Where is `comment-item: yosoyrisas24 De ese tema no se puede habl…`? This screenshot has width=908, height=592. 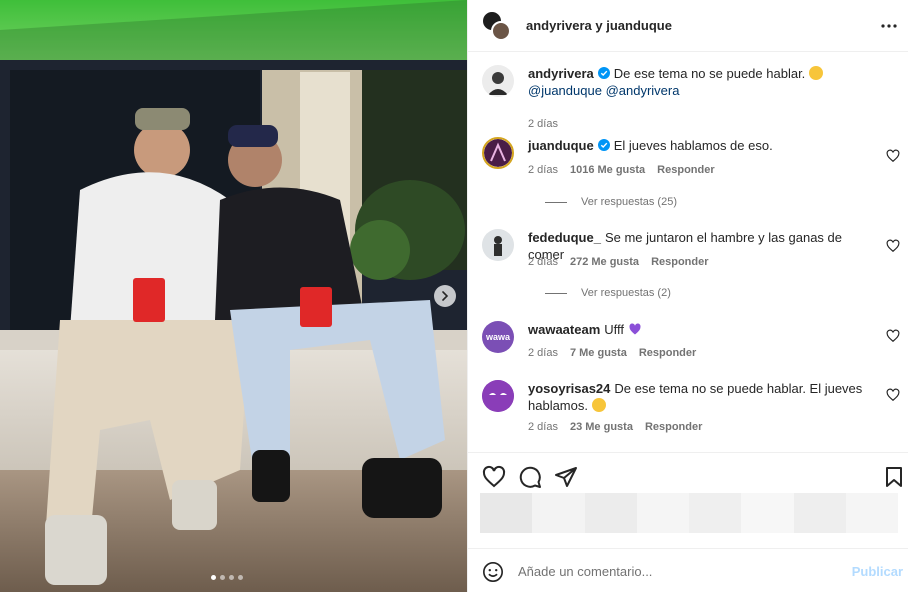
comment-item: yosoyrisas24 De ese tema no se puede habl… is located at coordinates (692, 410).